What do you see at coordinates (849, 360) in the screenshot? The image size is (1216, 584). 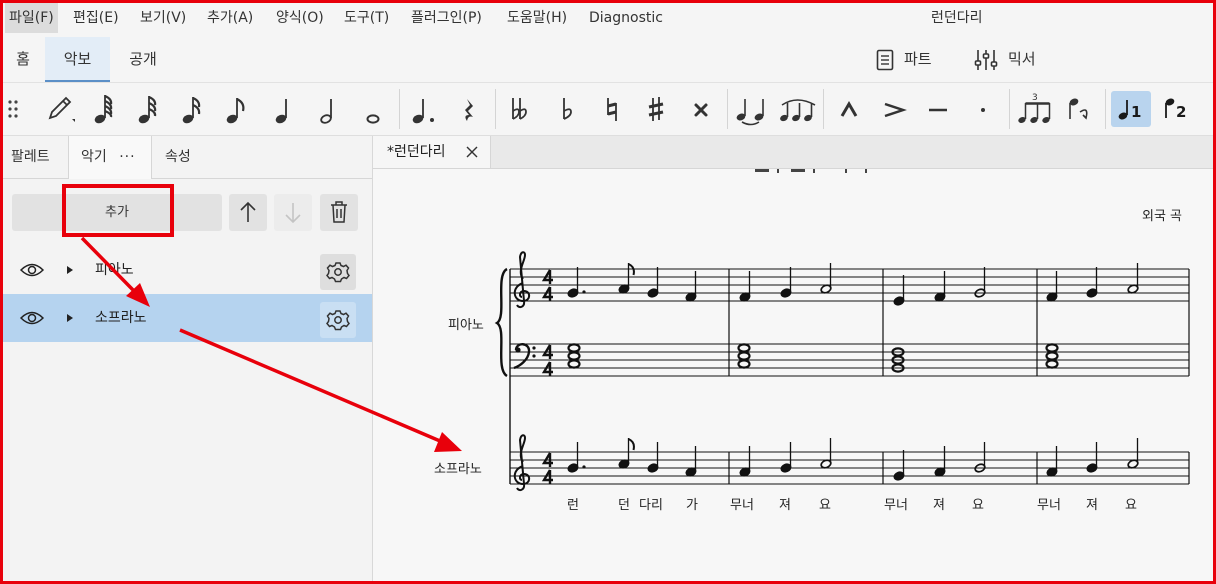 I see `piano-bass-staff` at bounding box center [849, 360].